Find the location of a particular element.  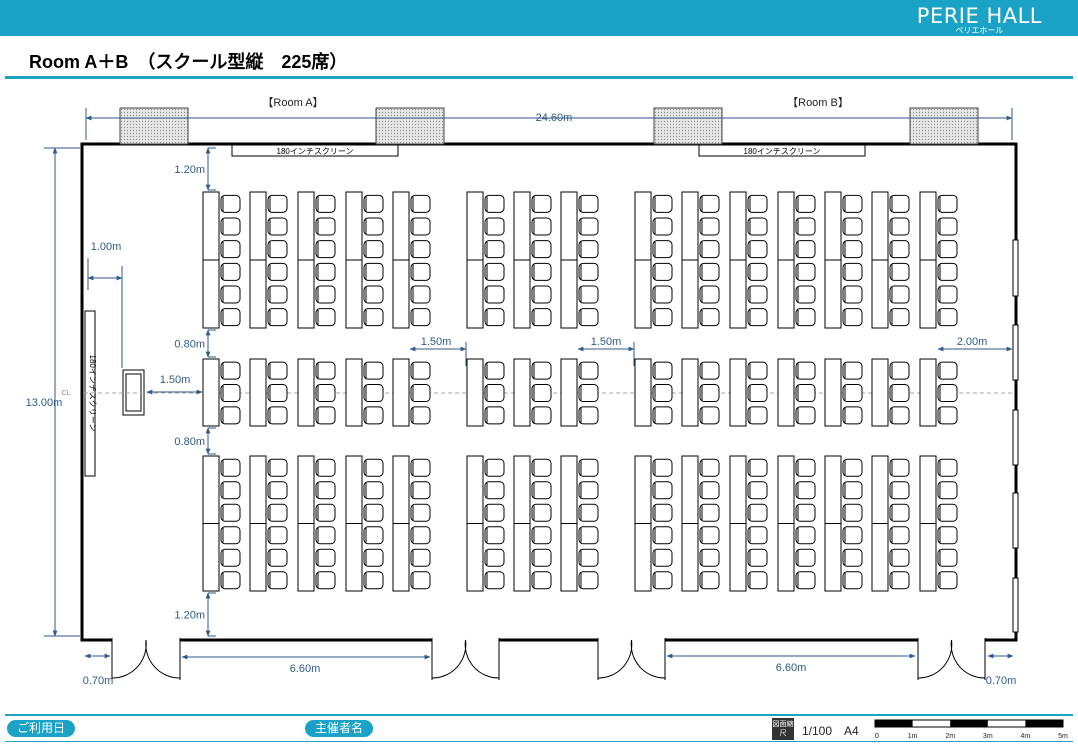

dim-top-gap-label: 1.20m is located at coordinates (189, 170).